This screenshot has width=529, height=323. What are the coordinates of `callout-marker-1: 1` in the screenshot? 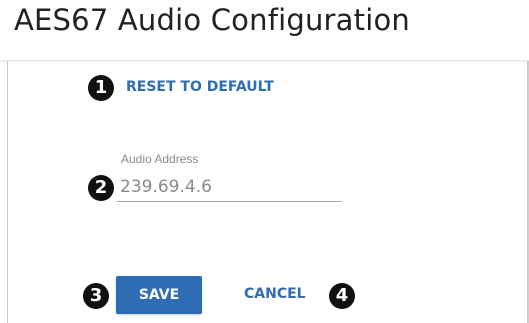 It's located at (101, 88).